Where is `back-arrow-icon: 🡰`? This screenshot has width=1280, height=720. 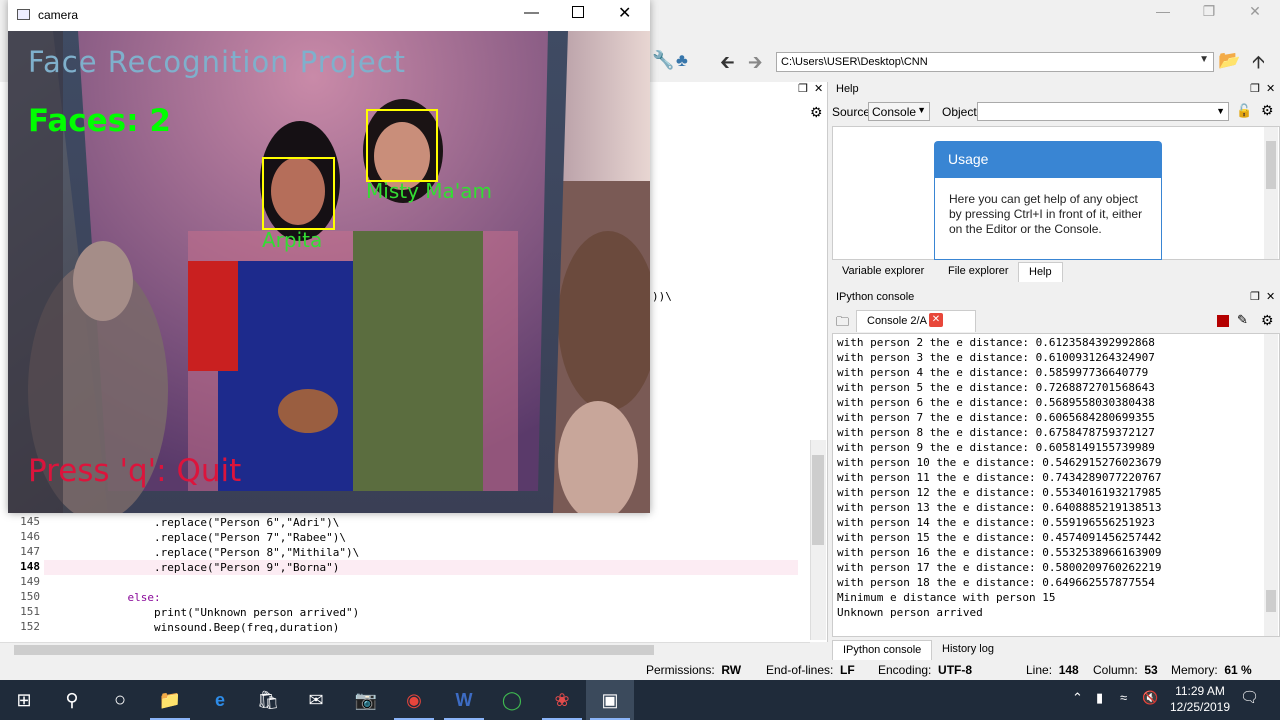 back-arrow-icon: 🡰 is located at coordinates (727, 65).